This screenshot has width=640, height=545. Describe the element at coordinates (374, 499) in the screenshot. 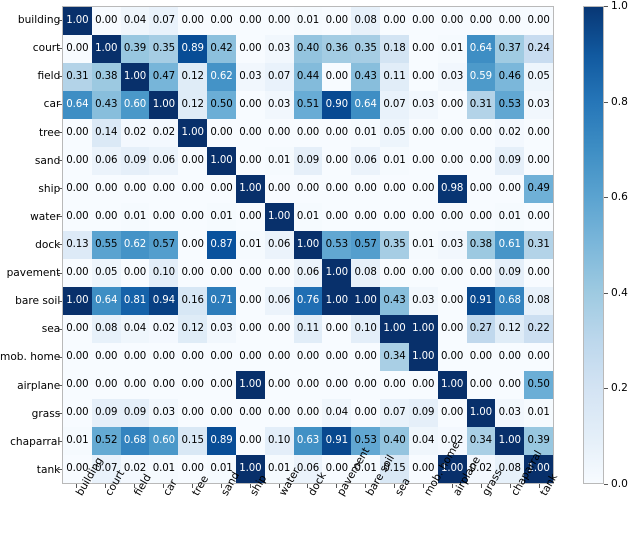

I see `x-tick-label: bare soil` at that location.